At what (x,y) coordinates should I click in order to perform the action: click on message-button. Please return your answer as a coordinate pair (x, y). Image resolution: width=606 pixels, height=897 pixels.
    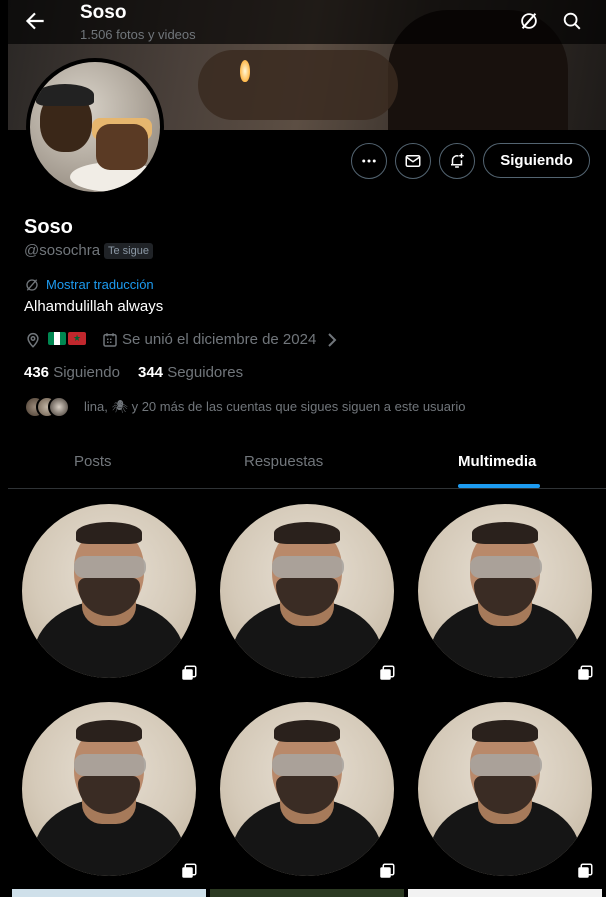
    Looking at the image, I should click on (413, 161).